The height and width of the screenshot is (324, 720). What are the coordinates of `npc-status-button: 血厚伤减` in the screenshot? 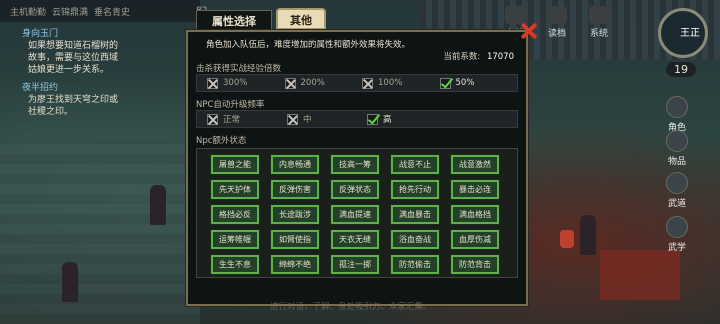 It's located at (475, 239).